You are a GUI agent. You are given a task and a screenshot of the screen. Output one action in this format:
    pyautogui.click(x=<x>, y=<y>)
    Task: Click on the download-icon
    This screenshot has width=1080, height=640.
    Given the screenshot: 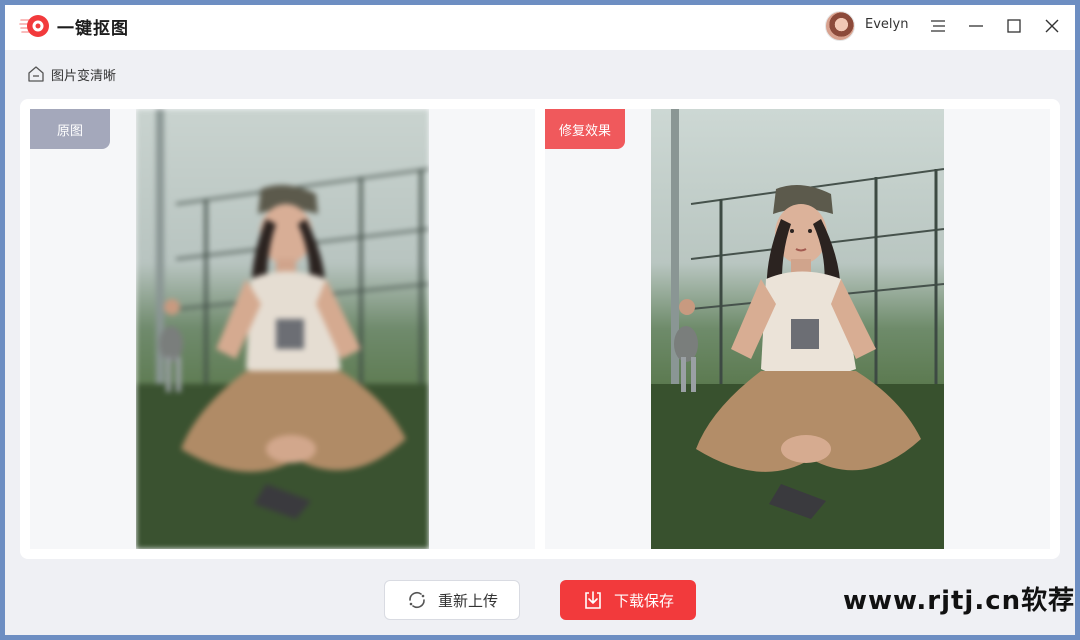 What is the action you would take?
    pyautogui.click(x=593, y=600)
    